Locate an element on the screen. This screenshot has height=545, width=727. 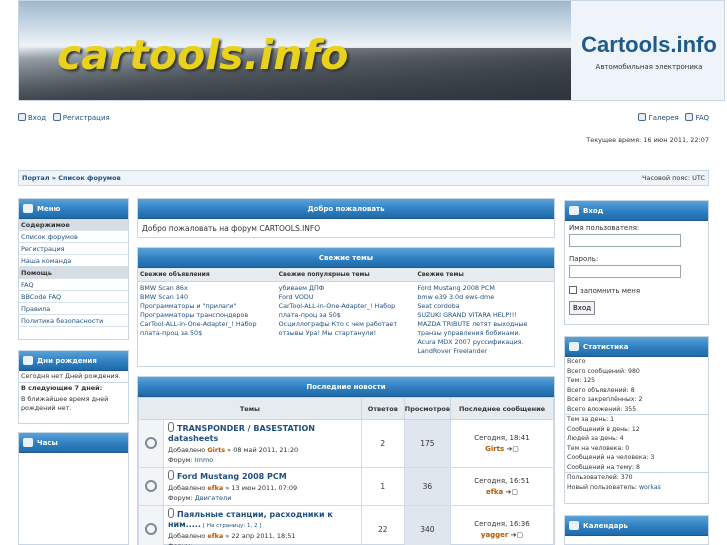
menu-item: FAQ is located at coordinates (73, 285).